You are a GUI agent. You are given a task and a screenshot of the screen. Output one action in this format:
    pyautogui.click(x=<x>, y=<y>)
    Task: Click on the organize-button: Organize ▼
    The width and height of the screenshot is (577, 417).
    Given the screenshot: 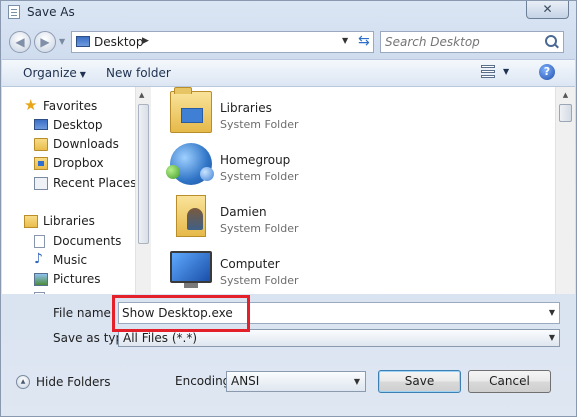 What is the action you would take?
    pyautogui.click(x=54, y=73)
    